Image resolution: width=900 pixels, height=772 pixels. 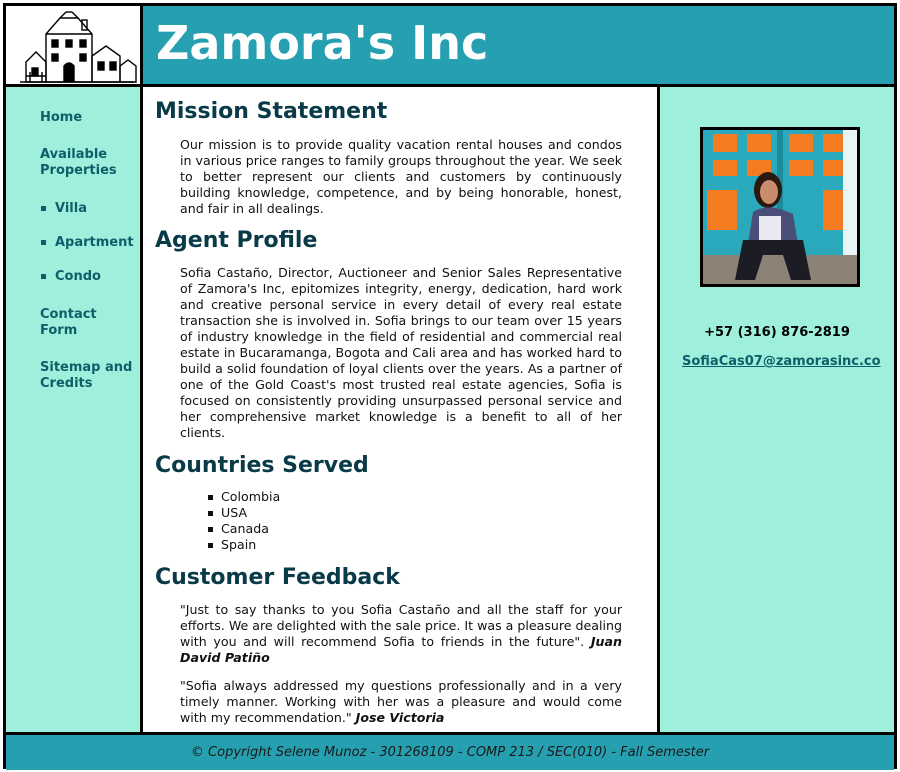 I want to click on nav-link-available-properties: Available Properties, so click(x=85, y=163).